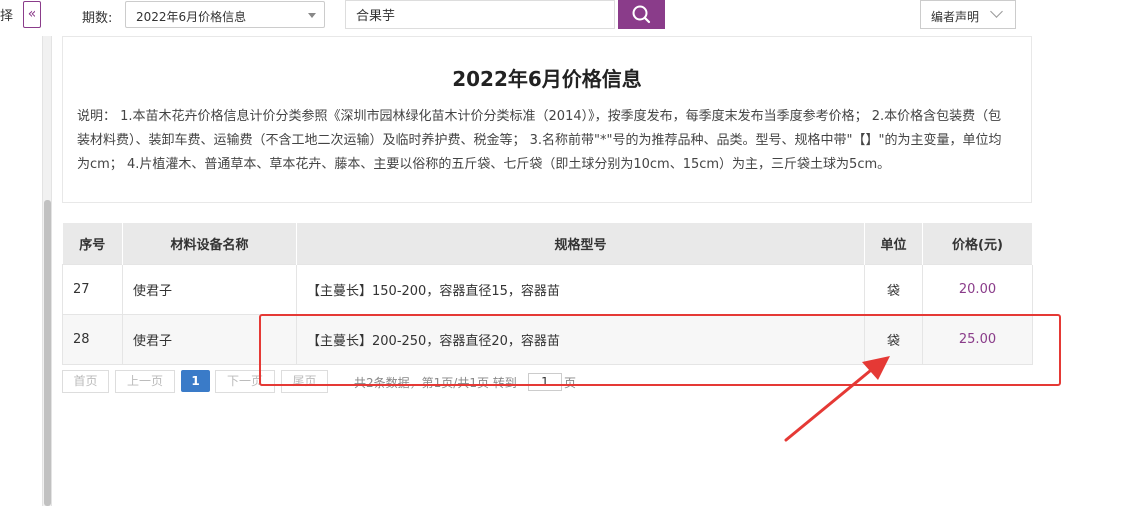 The height and width of the screenshot is (506, 1124). Describe the element at coordinates (85, 381) in the screenshot. I see `first-page-button: 首页` at that location.